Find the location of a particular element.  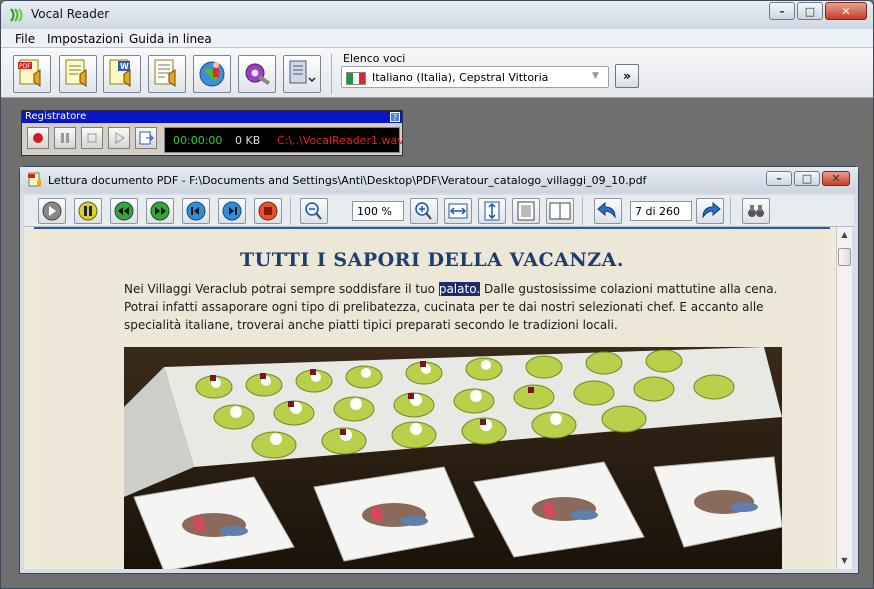

doc-maximize-button: □ is located at coordinates (807, 178).